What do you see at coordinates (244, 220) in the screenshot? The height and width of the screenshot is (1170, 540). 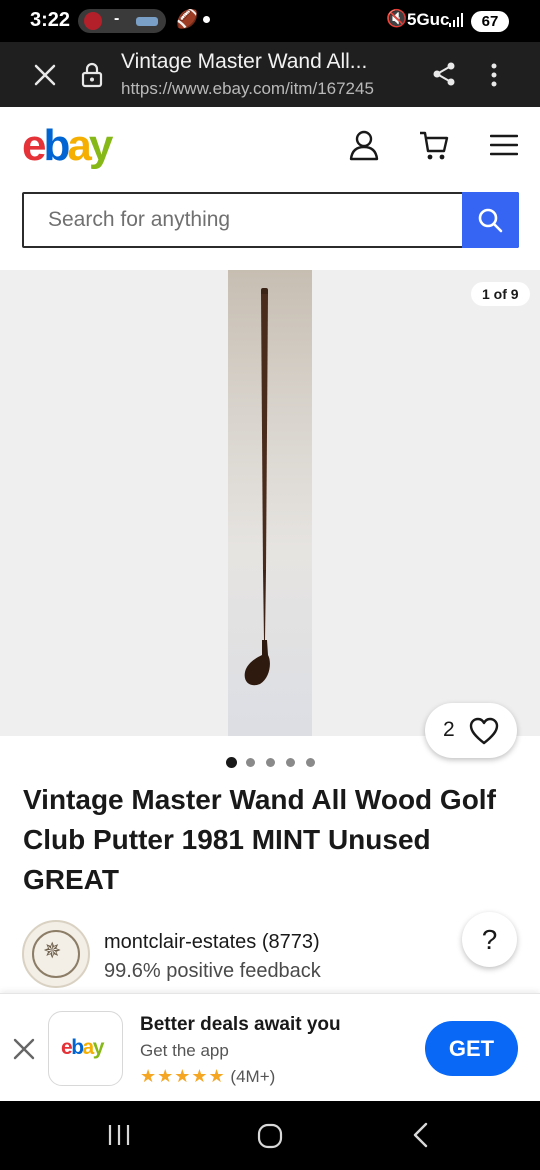 I see `search-input` at bounding box center [244, 220].